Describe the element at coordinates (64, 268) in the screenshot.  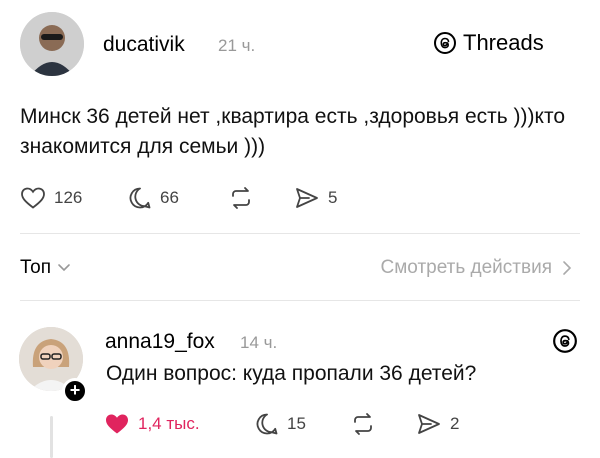
I see `chevron-down-icon` at that location.